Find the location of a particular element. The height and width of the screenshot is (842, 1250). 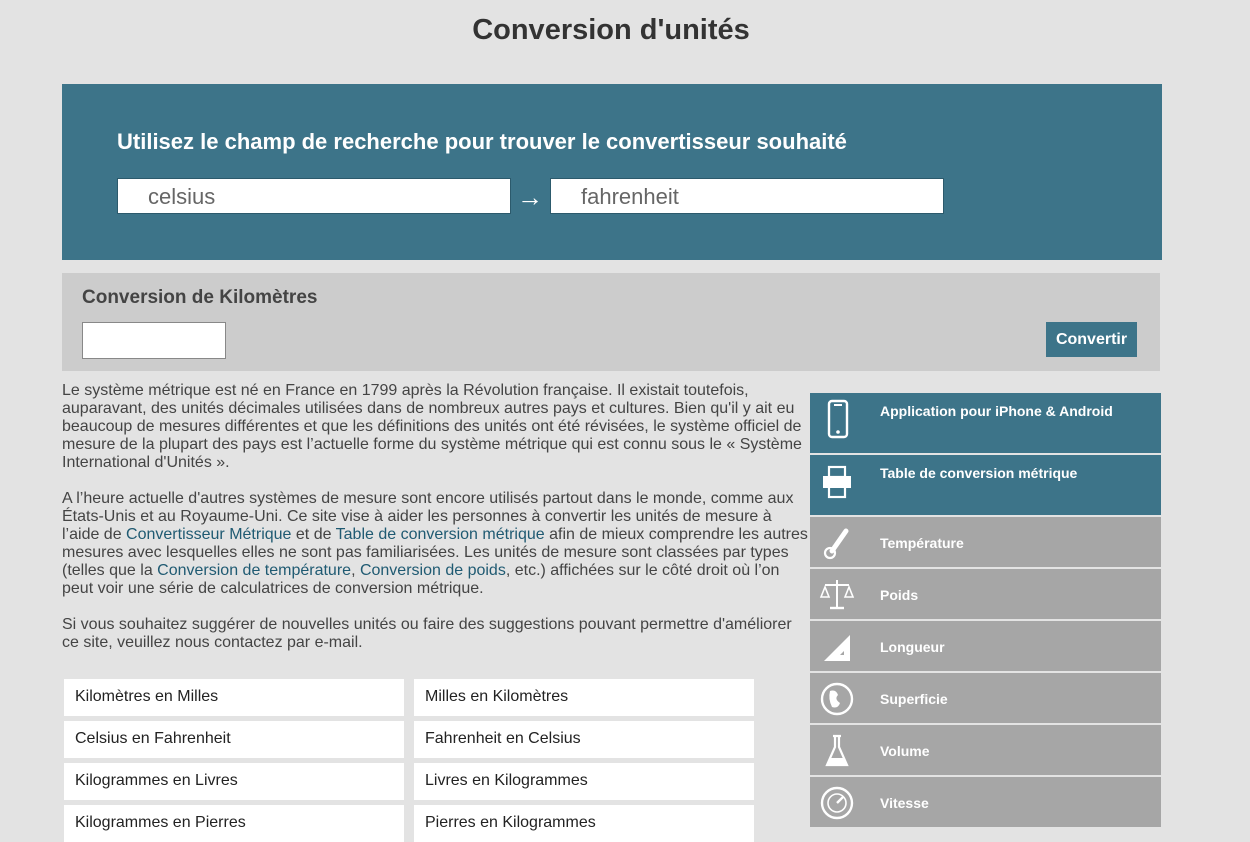

sidebar-item-speed: Vitesse is located at coordinates (985, 802).